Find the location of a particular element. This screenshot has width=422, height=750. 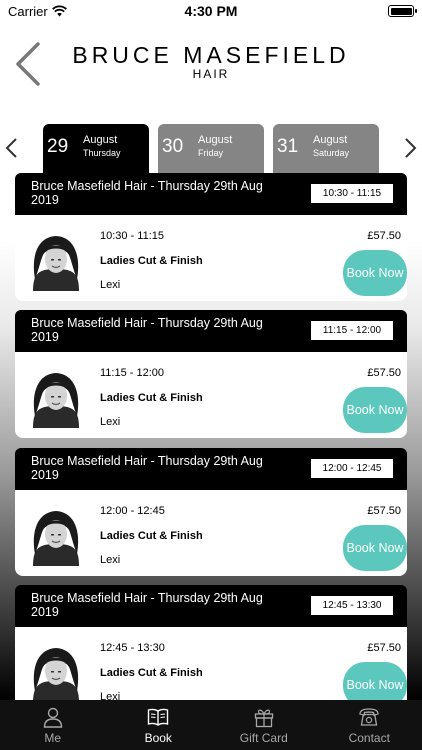

tab-day-number: 30 is located at coordinates (173, 146).